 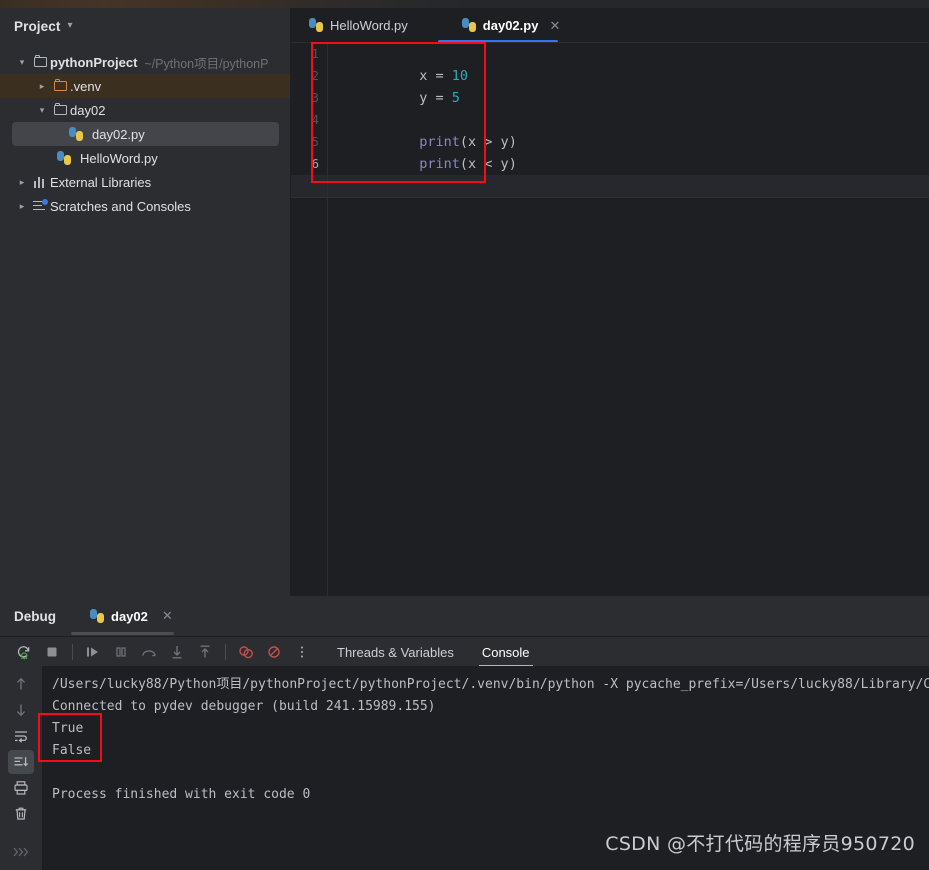 I want to click on editor-tab-label: day02.py, so click(x=510, y=25).